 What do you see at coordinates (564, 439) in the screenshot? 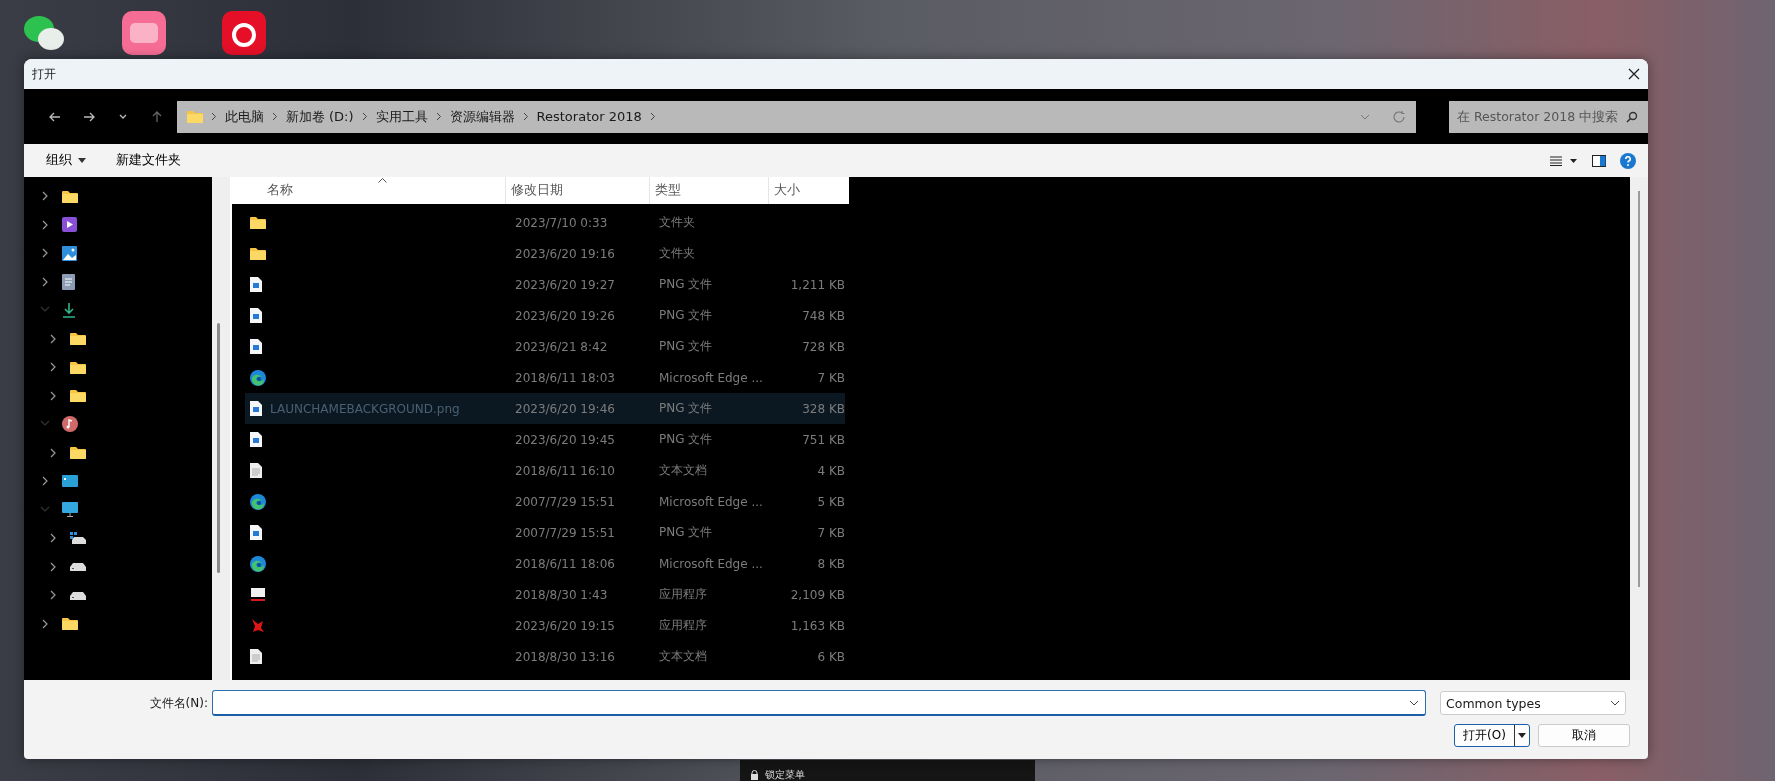
I see `file-date: 2023/6/20 19:45` at bounding box center [564, 439].